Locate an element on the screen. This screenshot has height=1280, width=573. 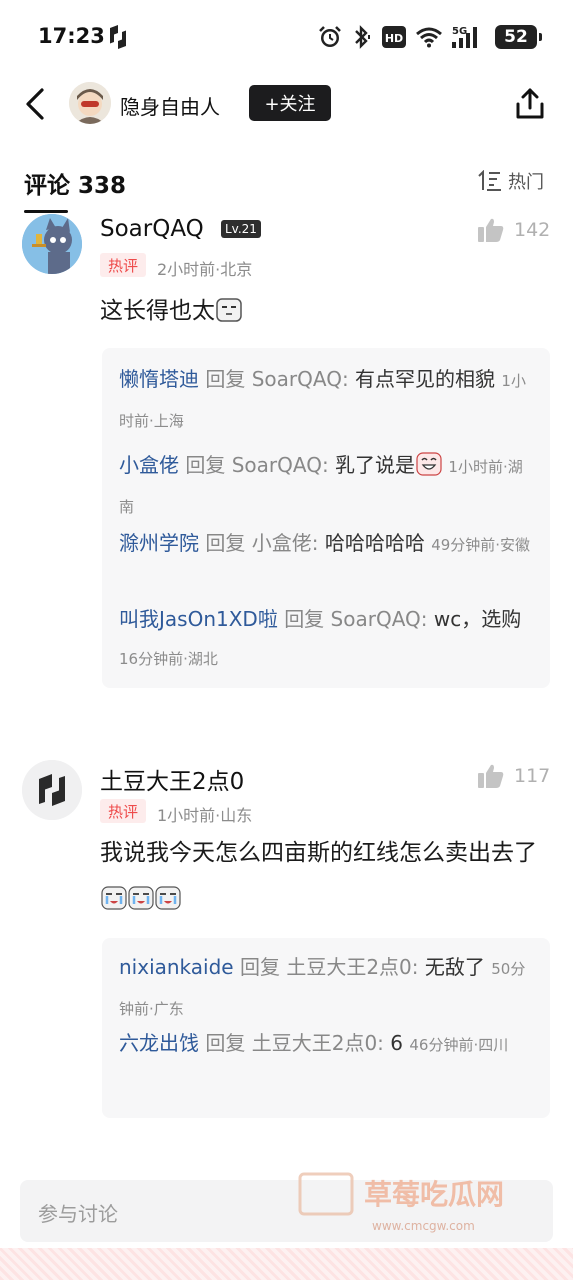
top-navigation: 隐身自由人 +关注 is located at coordinates (286, 105).